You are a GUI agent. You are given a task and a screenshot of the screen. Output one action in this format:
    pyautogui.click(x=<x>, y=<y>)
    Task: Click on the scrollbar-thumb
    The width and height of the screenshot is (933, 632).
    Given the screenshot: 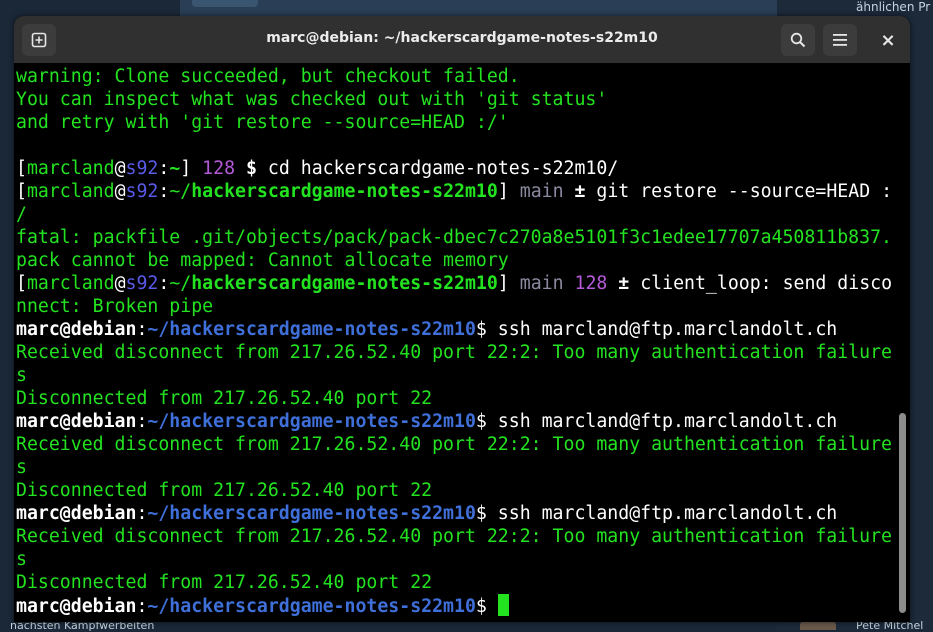 What is the action you would take?
    pyautogui.click(x=902, y=513)
    